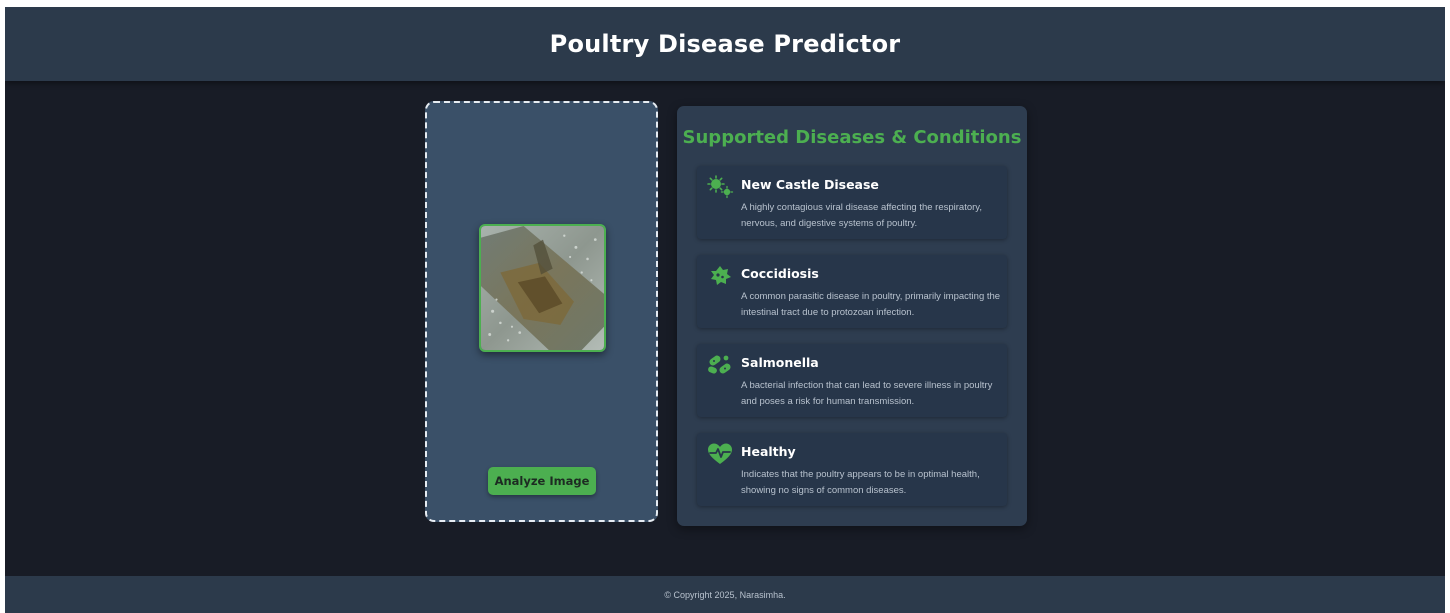 This screenshot has width=1450, height=613. Describe the element at coordinates (768, 451) in the screenshot. I see `disease-name: Healthy` at that location.